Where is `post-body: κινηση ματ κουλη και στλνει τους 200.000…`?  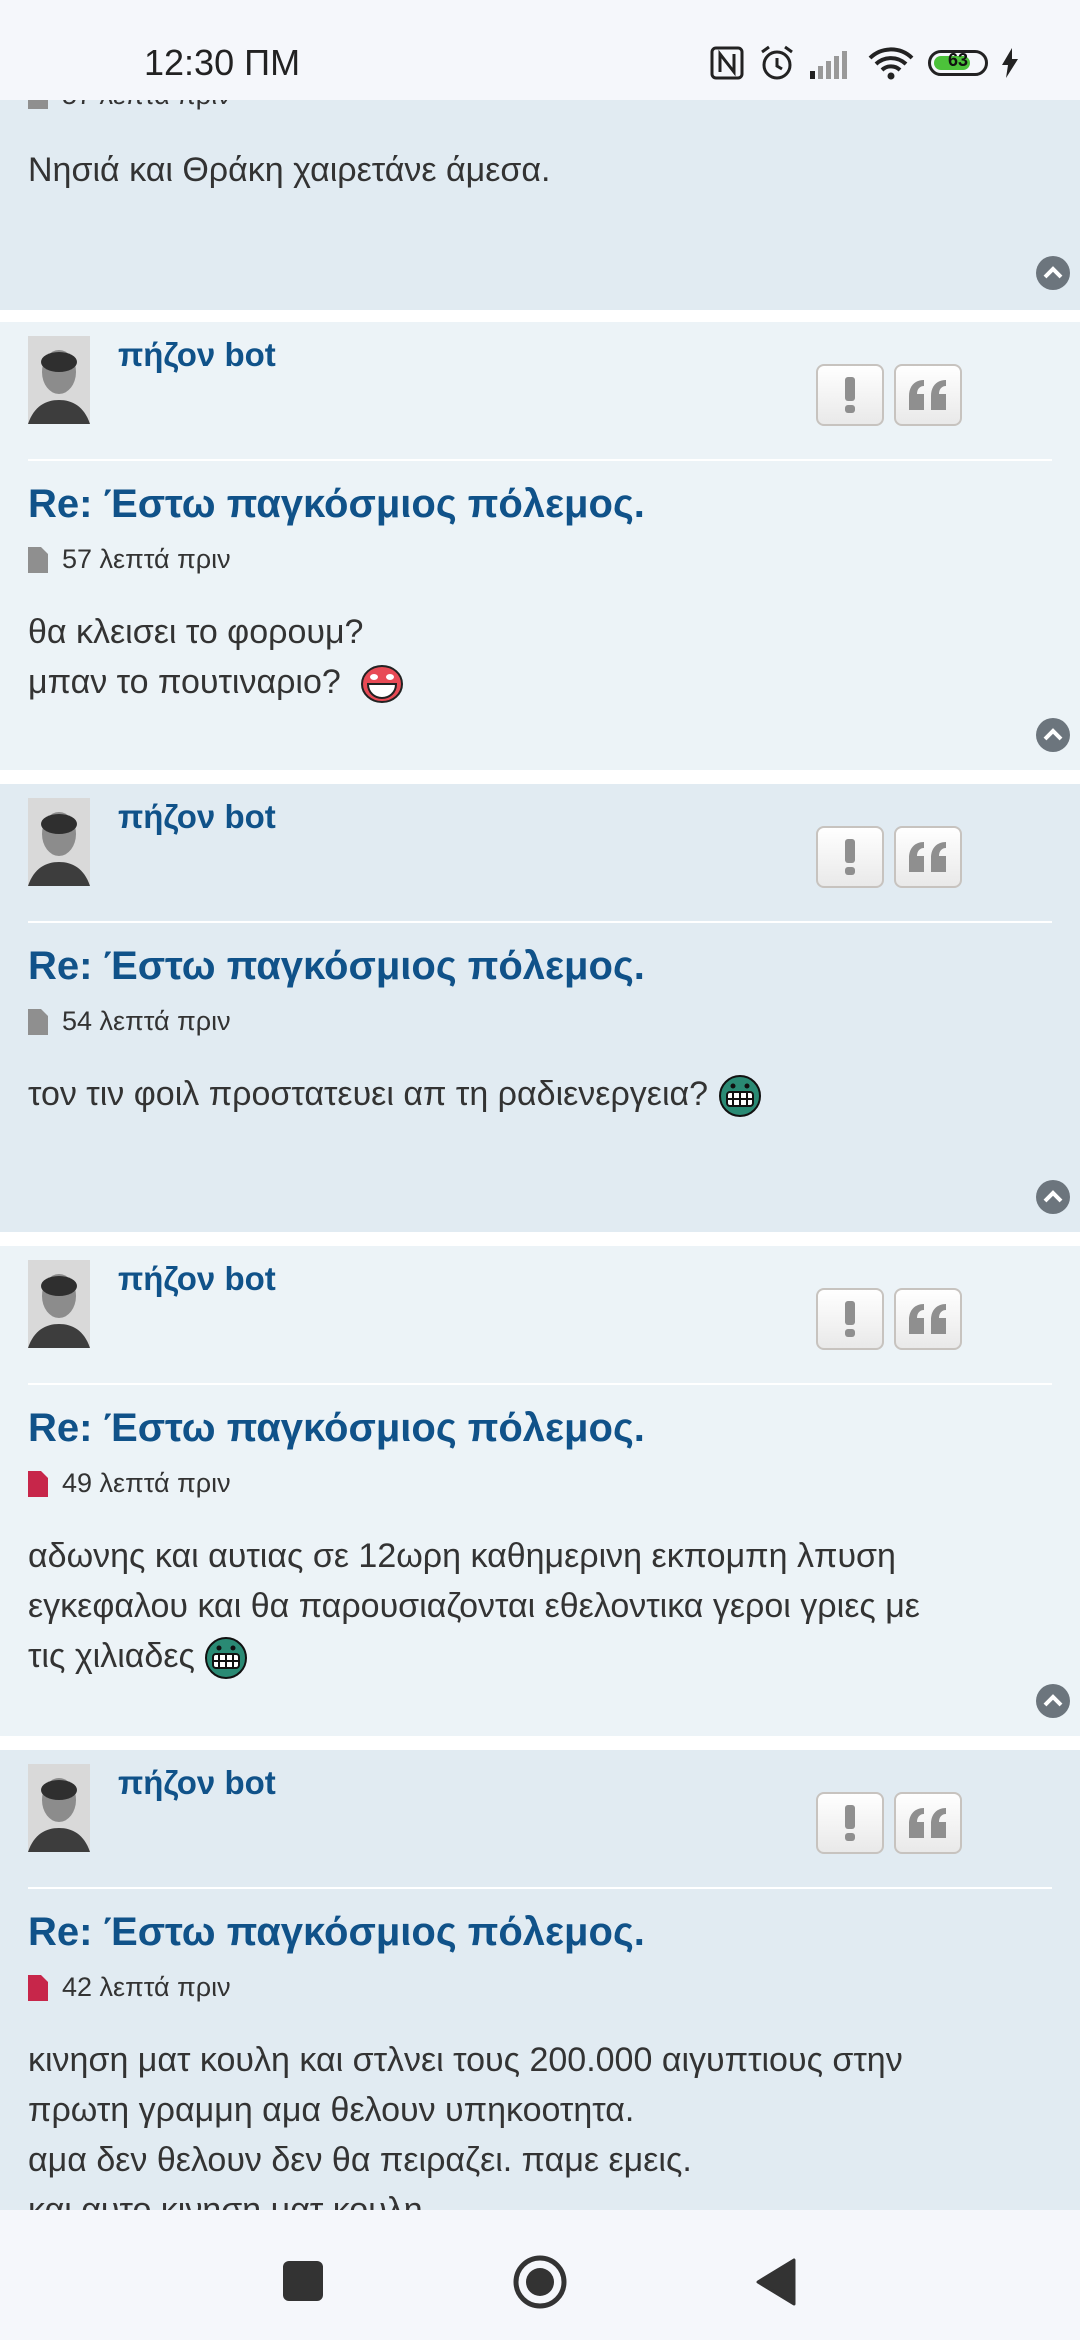 post-body: κινηση ματ κουλη και στλνει τους 200.000… is located at coordinates (534, 2135).